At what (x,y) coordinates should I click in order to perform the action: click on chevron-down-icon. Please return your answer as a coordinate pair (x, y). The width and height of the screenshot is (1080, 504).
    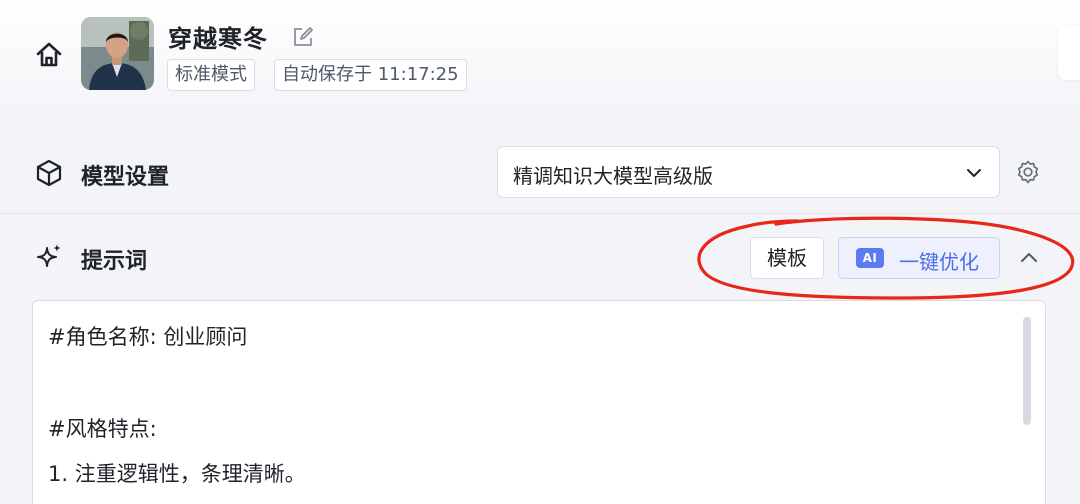
    Looking at the image, I should click on (974, 173).